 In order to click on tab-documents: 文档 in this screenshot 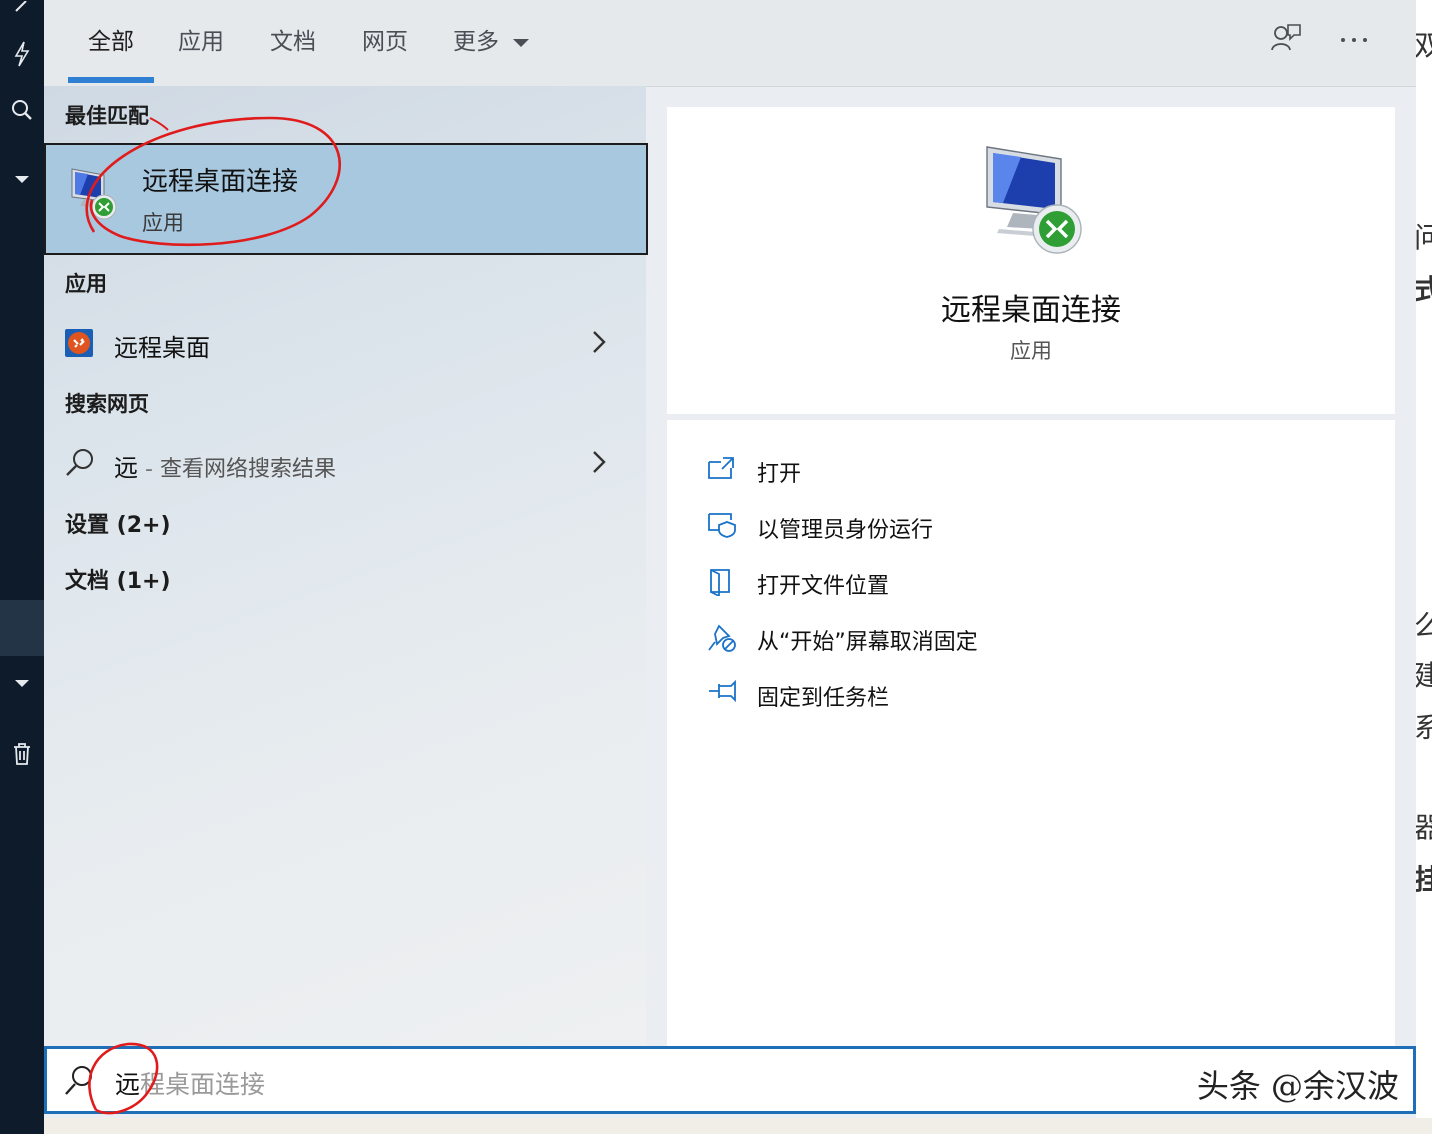, I will do `click(293, 39)`.